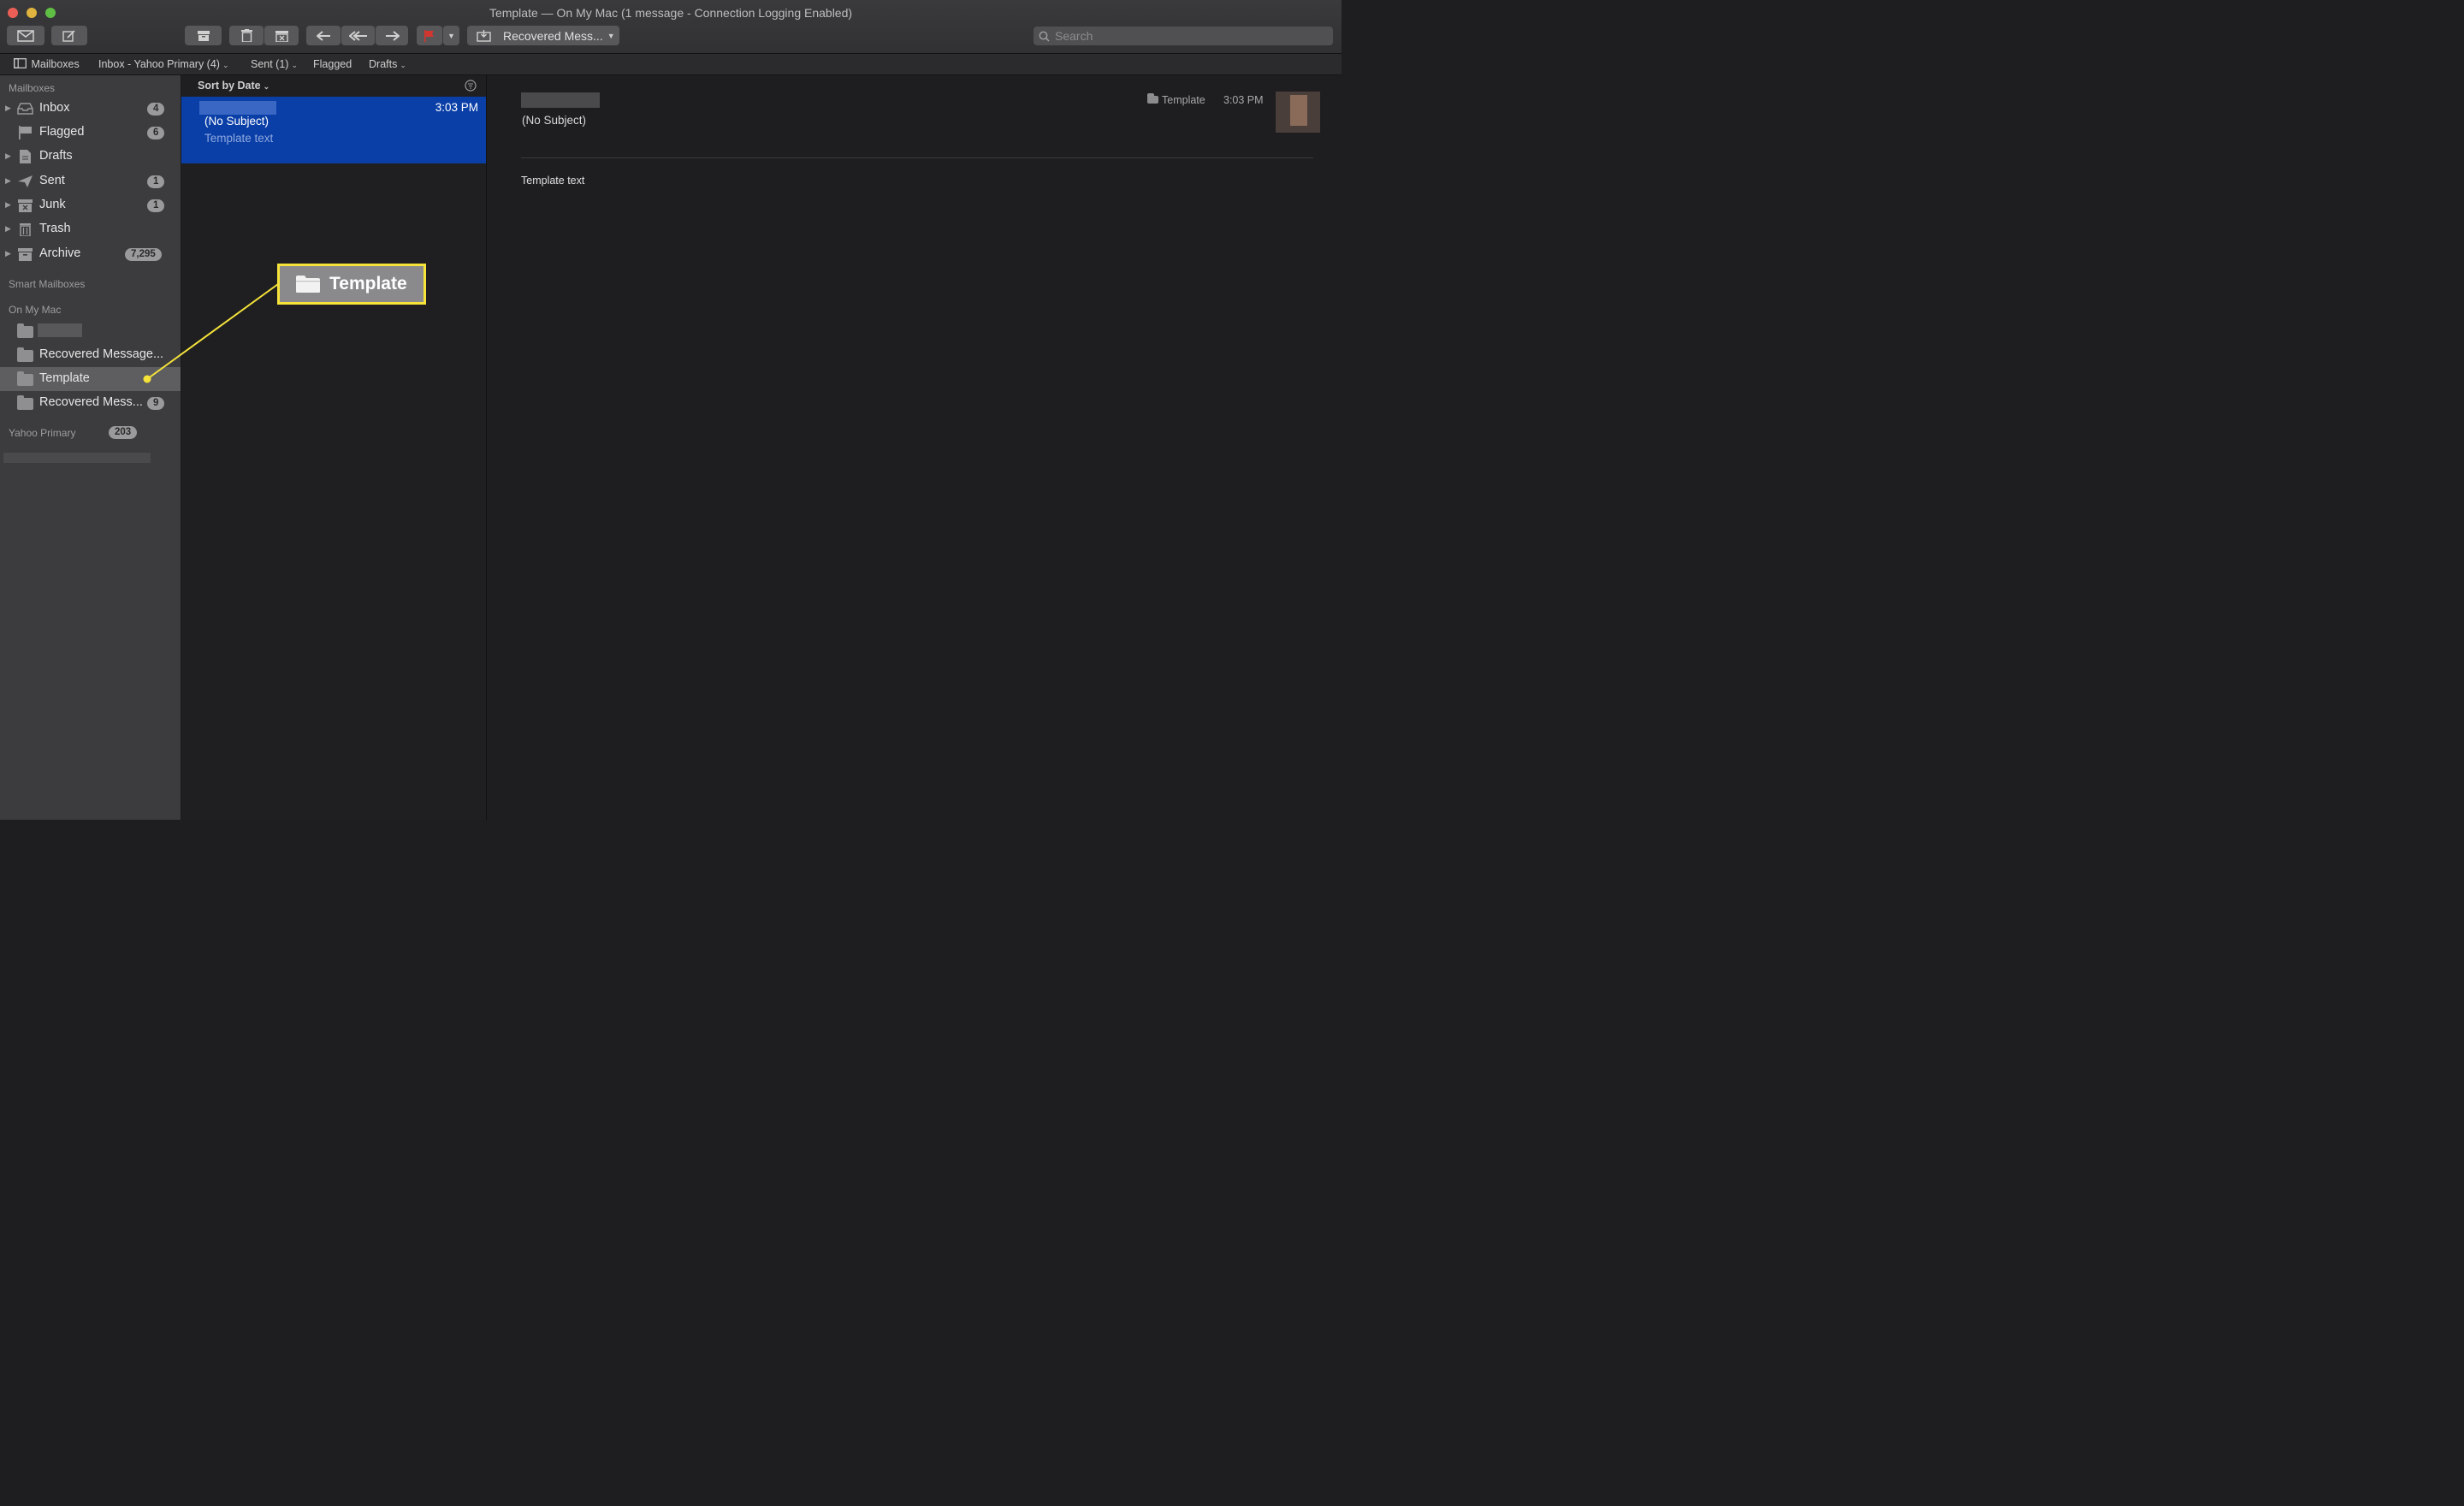 The width and height of the screenshot is (2464, 1506). What do you see at coordinates (368, 283) in the screenshot?
I see `callout-label: Template` at bounding box center [368, 283].